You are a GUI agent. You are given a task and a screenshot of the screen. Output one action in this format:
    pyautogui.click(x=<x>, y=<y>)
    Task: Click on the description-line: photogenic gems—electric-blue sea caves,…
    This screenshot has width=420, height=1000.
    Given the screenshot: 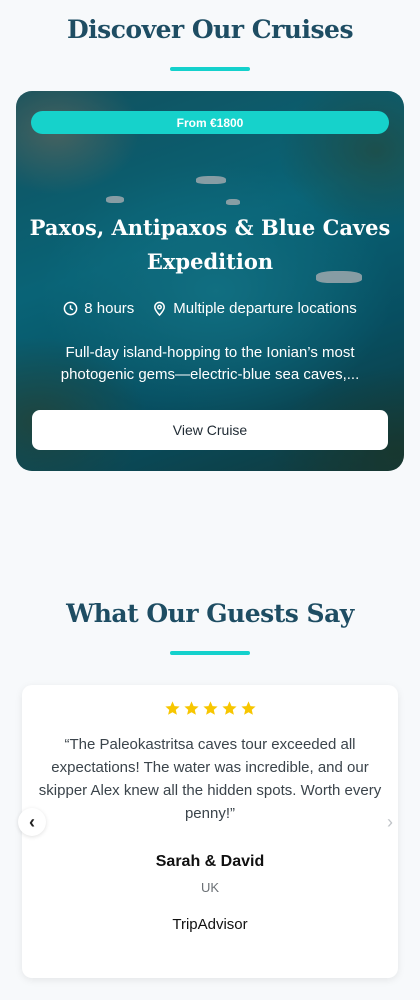 What is the action you would take?
    pyautogui.click(x=210, y=374)
    